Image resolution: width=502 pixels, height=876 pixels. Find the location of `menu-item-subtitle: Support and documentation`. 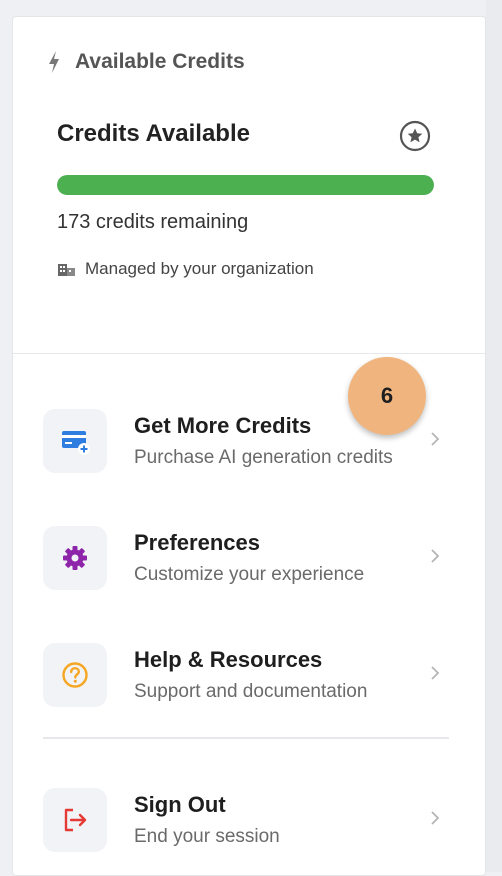

menu-item-subtitle: Support and documentation is located at coordinates (251, 691).